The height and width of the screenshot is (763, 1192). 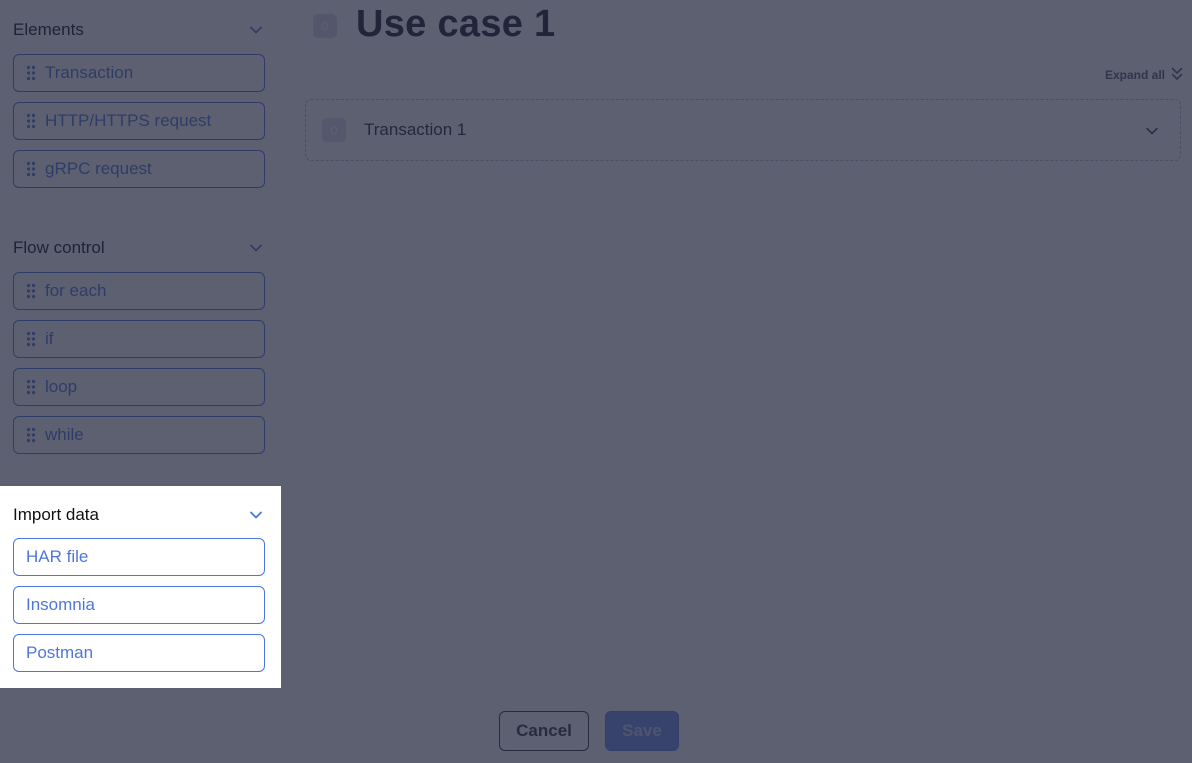 I want to click on element-item-label: gRPC request, so click(x=98, y=168).